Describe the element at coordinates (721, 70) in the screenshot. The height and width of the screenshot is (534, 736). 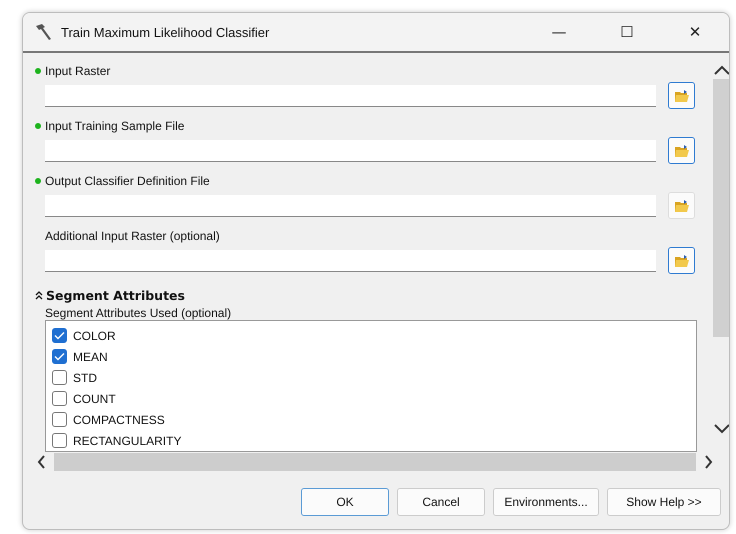
I see `scroll-up-icon` at that location.